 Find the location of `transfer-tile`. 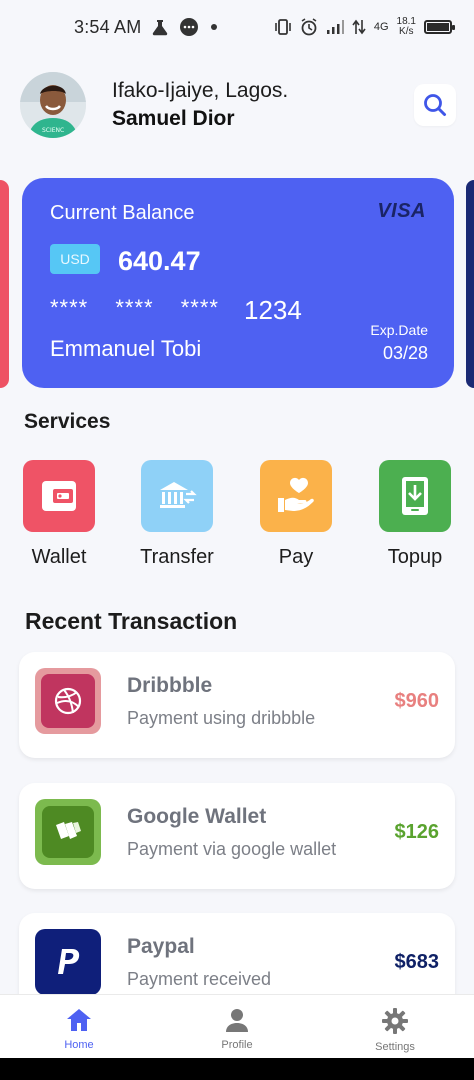

transfer-tile is located at coordinates (177, 496).